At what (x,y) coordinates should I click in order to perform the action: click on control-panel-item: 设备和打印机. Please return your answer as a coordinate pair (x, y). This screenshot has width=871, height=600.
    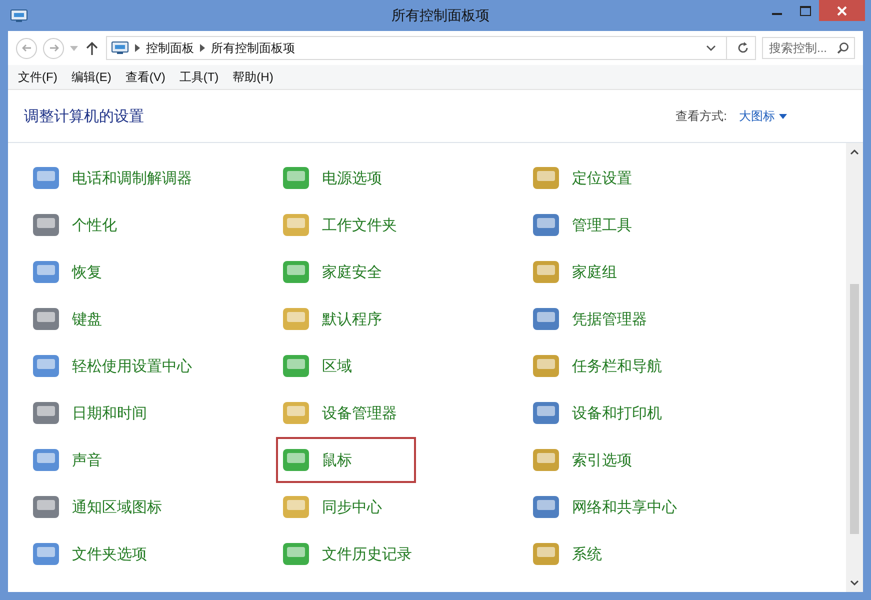
    Looking at the image, I should click on (599, 413).